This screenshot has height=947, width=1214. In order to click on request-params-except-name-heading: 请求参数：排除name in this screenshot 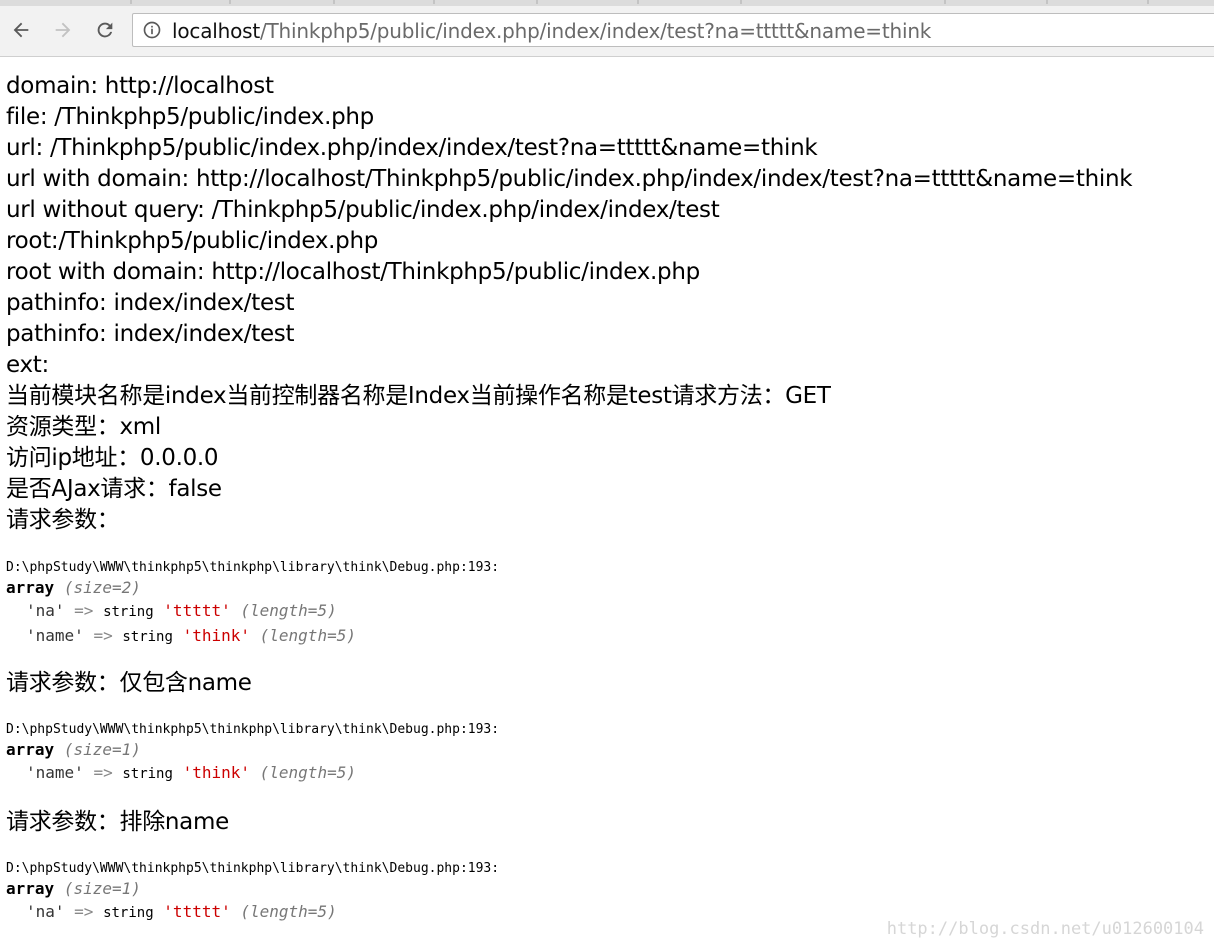, I will do `click(117, 822)`.